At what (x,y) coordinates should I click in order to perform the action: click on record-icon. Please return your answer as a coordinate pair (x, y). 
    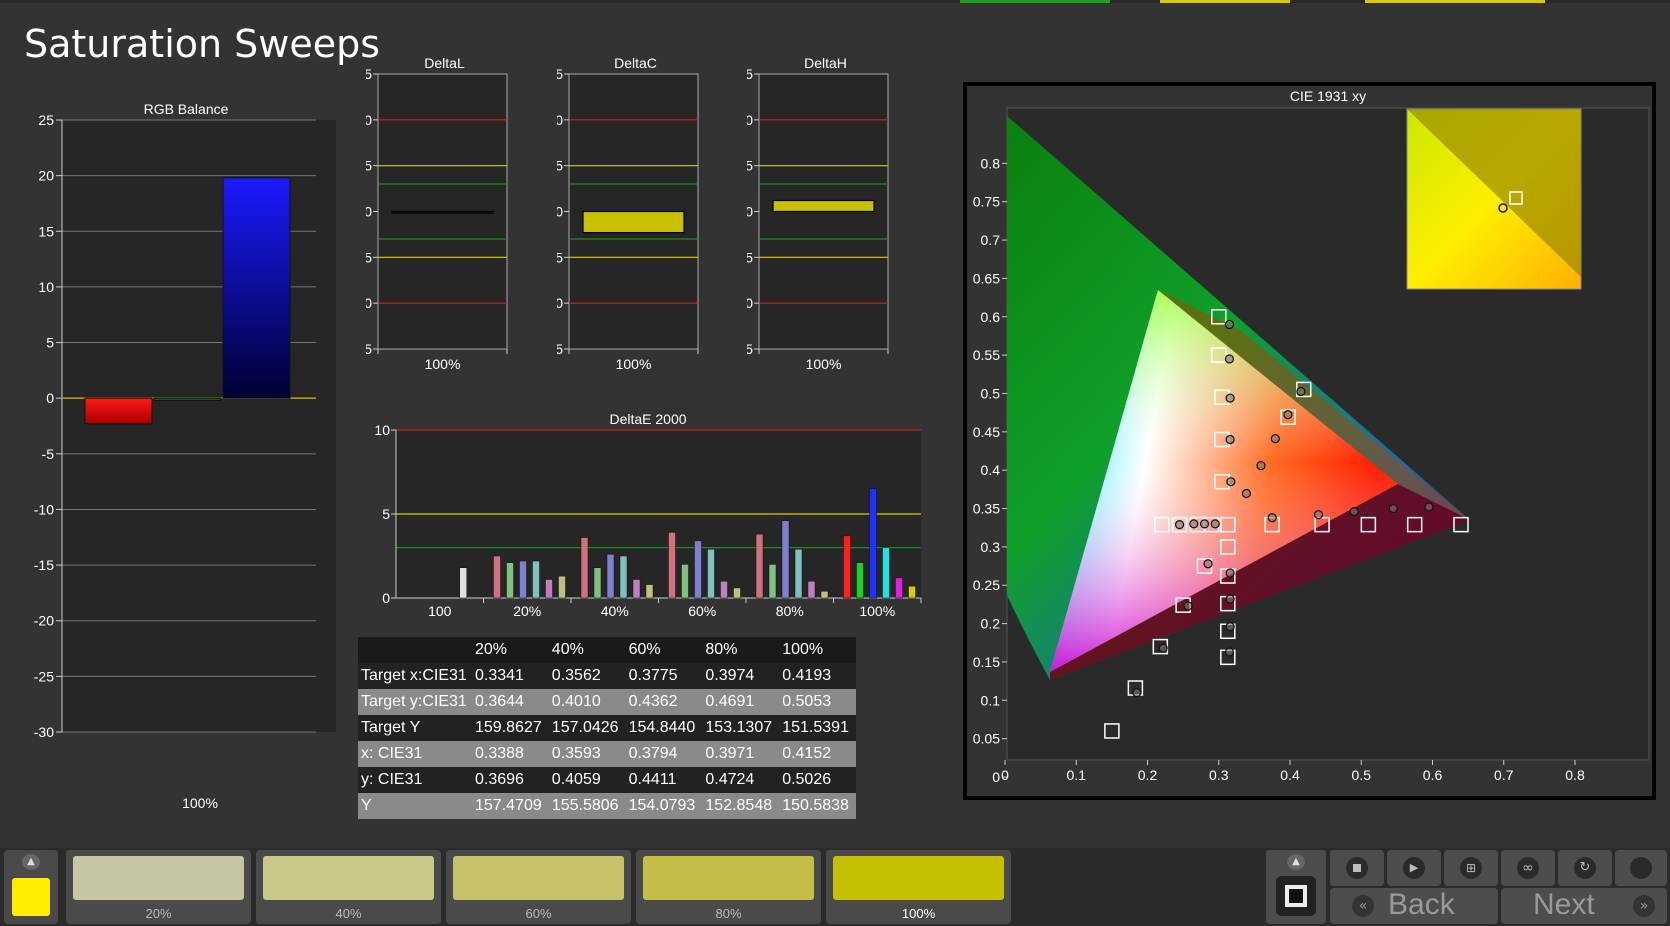
    Looking at the image, I should click on (1296, 896).